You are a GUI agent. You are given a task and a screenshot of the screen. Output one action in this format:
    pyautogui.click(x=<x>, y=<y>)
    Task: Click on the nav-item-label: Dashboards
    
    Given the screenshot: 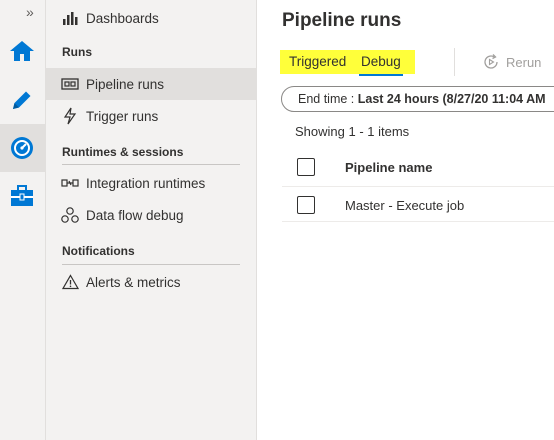 What is the action you would take?
    pyautogui.click(x=122, y=18)
    